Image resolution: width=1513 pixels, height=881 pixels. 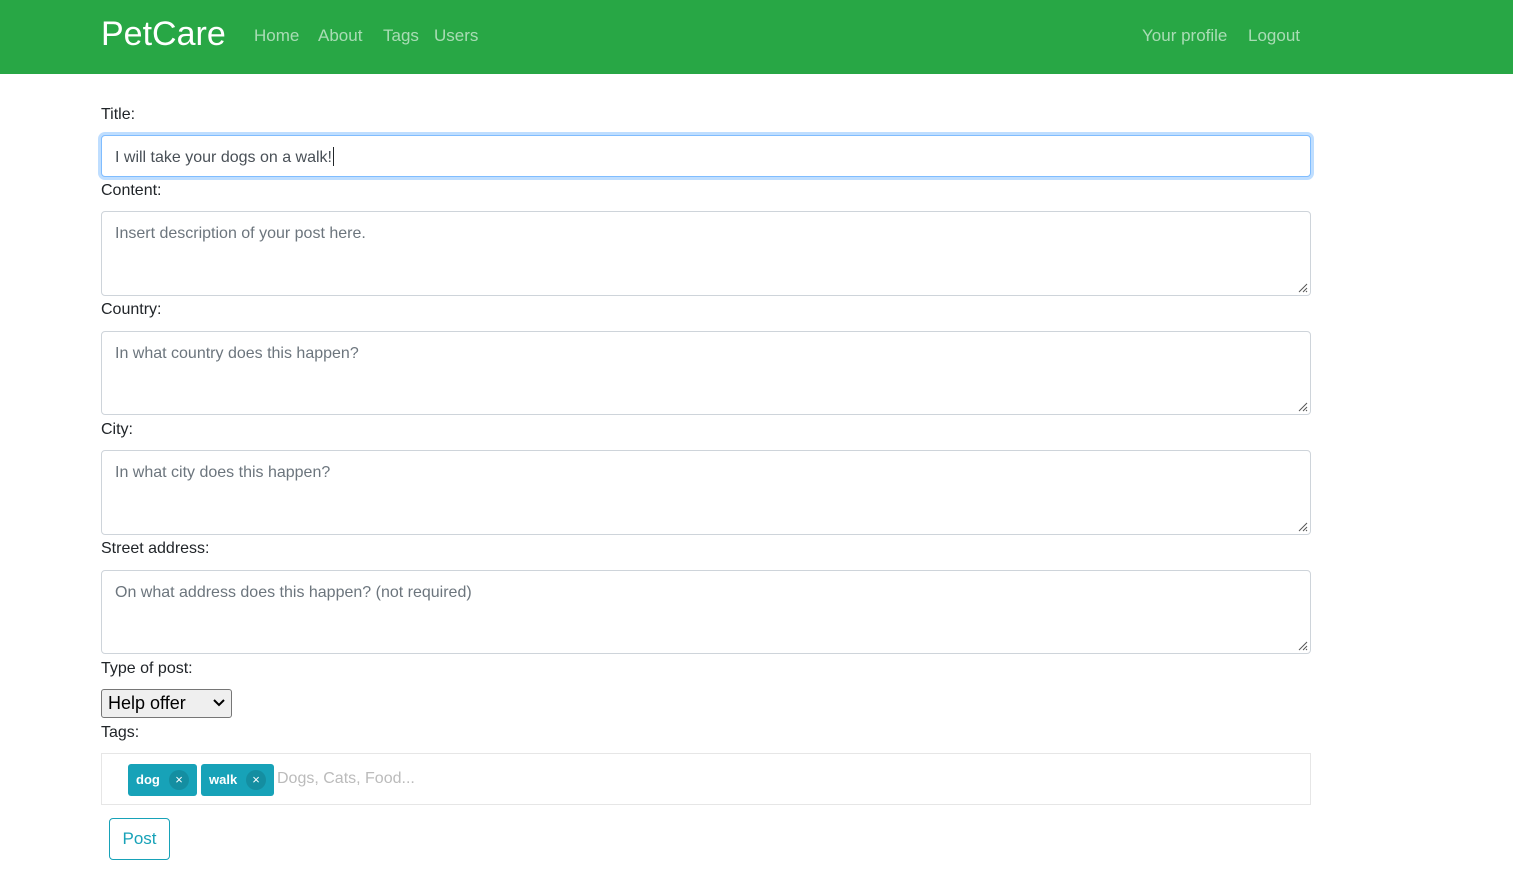 I want to click on tag-chip-label: dog, so click(x=148, y=779).